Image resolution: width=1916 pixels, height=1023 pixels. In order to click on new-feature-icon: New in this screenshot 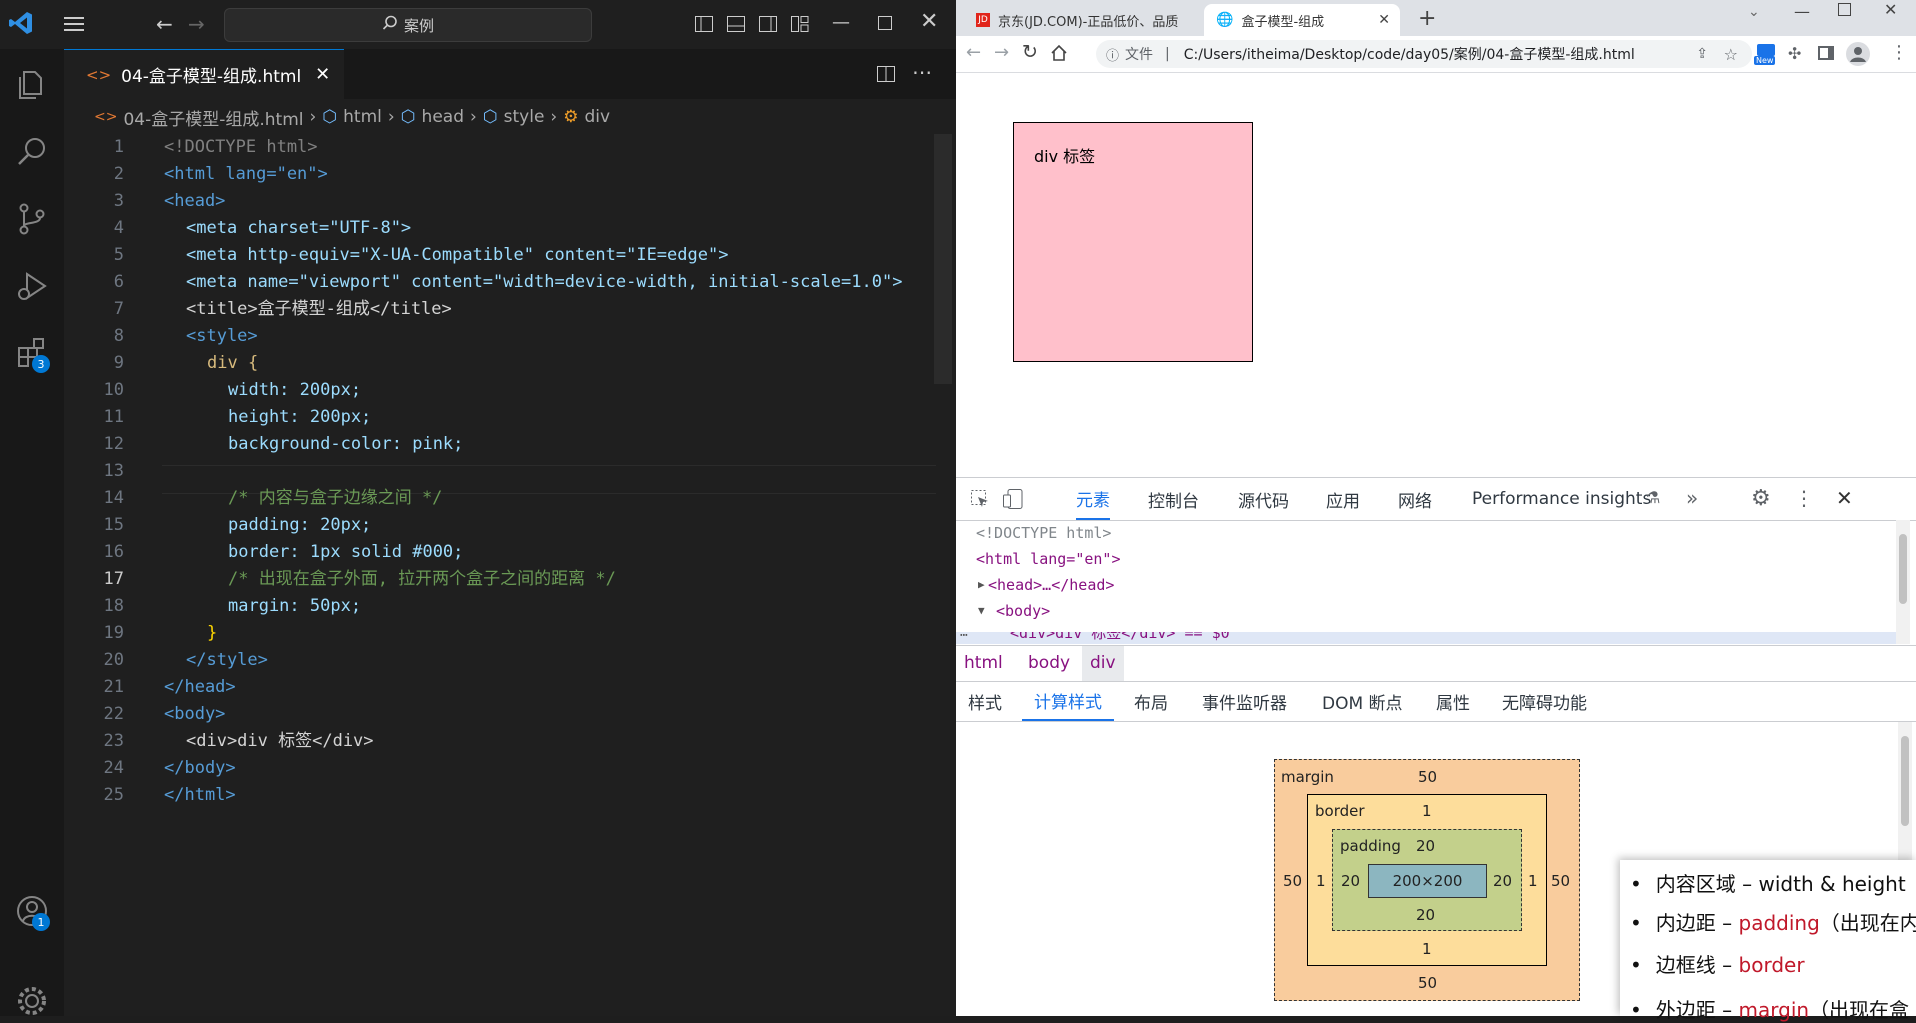, I will do `click(1767, 55)`.